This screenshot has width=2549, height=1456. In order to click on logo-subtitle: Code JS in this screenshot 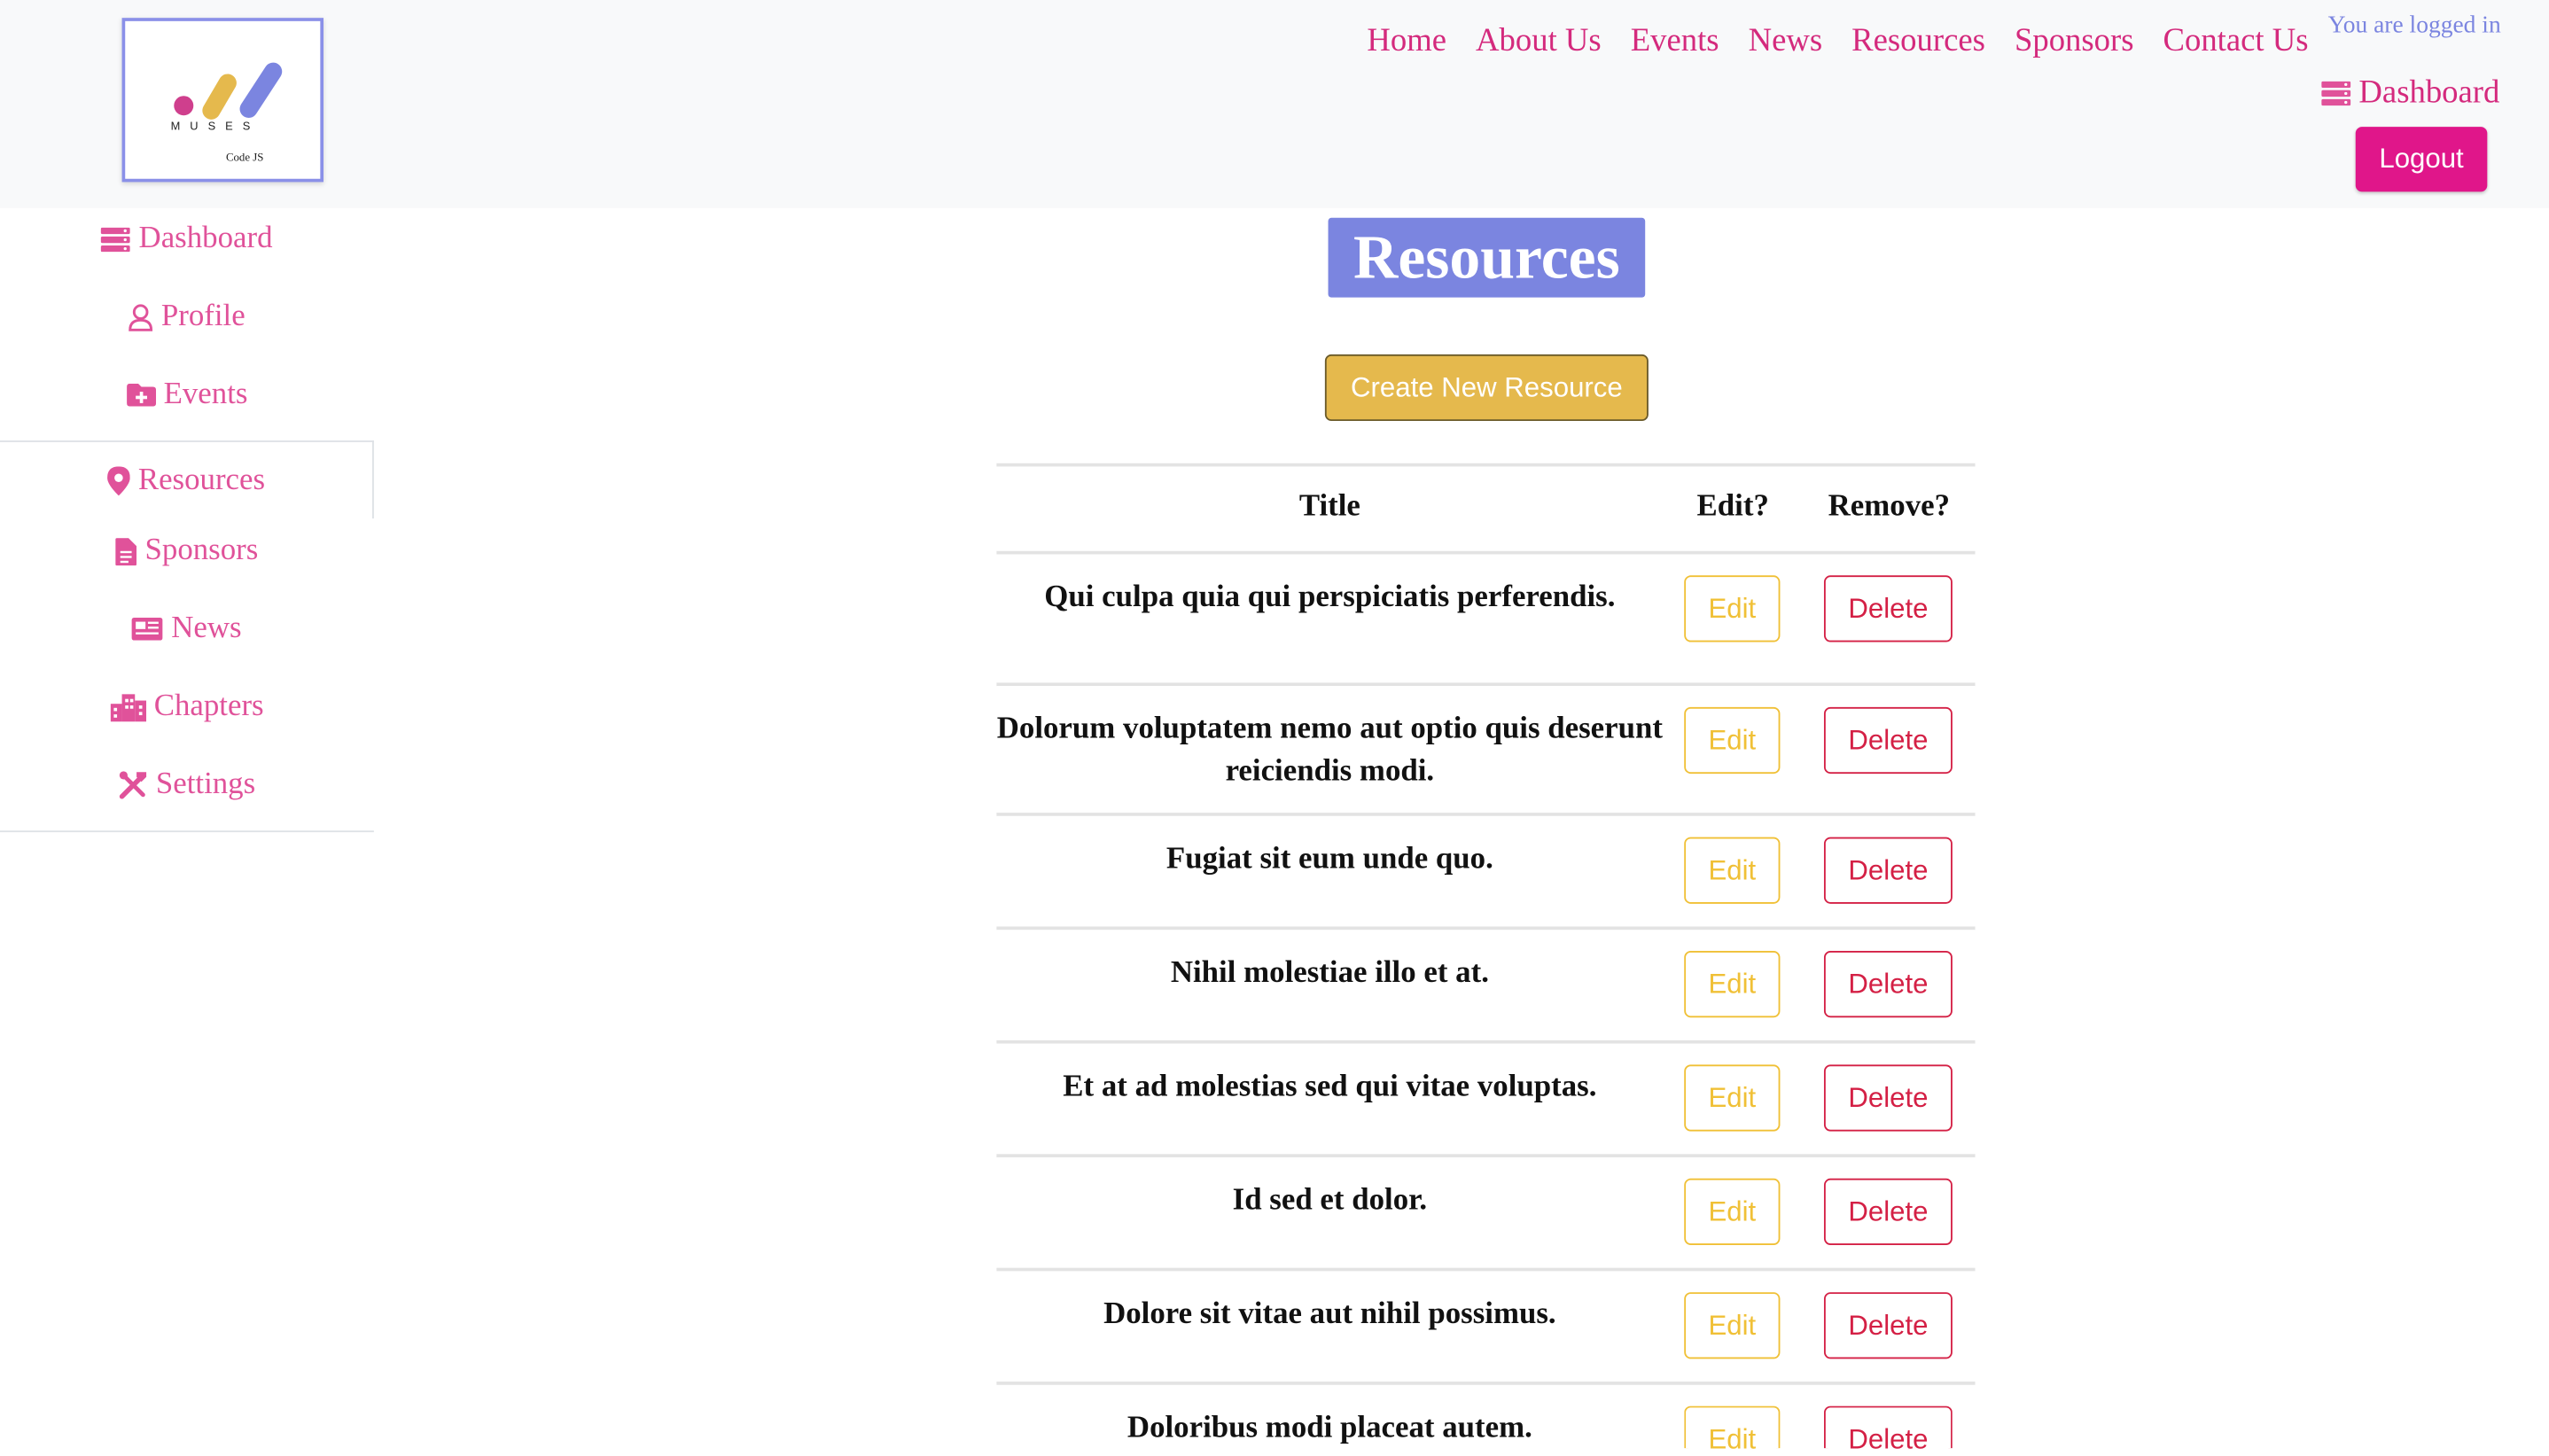, I will do `click(245, 158)`.